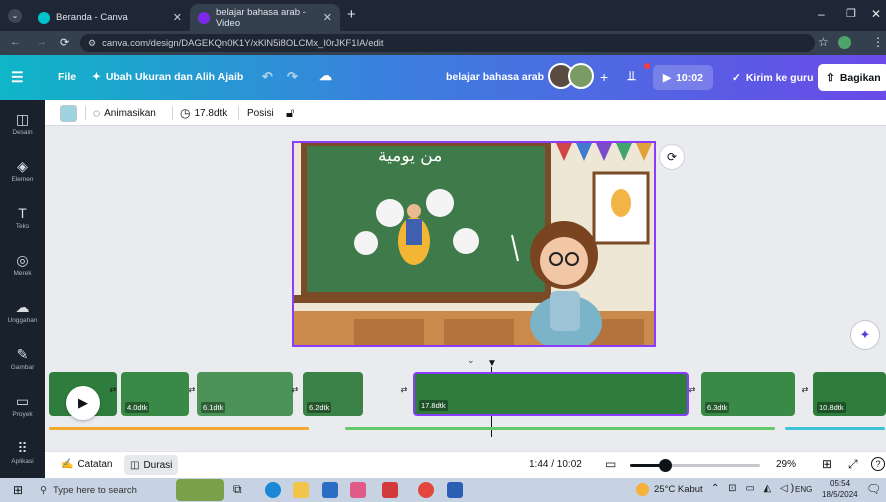 The width and height of the screenshot is (886, 502). What do you see at coordinates (67, 77) in the screenshot?
I see `file-menu: File` at bounding box center [67, 77].